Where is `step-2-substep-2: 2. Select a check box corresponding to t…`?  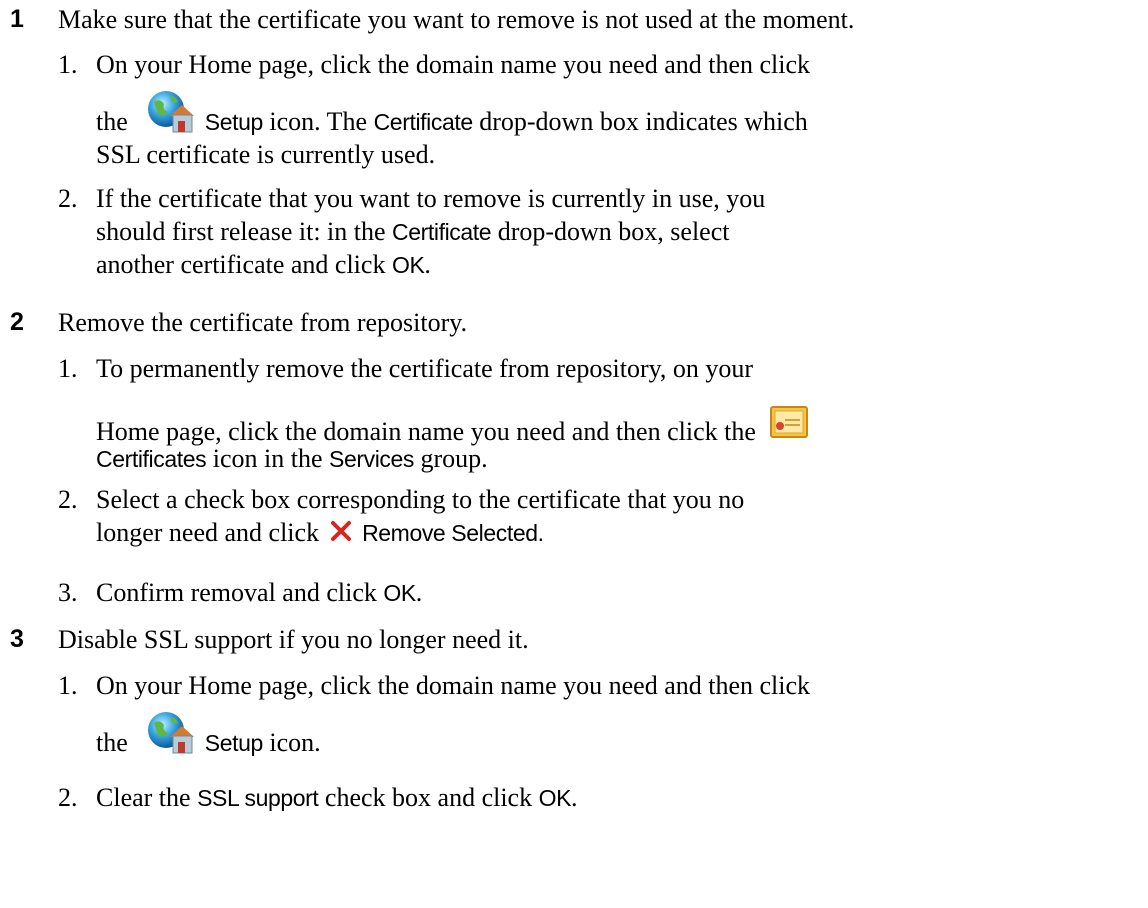 step-2-substep-2: 2. Select a check box corresponding to t… is located at coordinates (600, 524).